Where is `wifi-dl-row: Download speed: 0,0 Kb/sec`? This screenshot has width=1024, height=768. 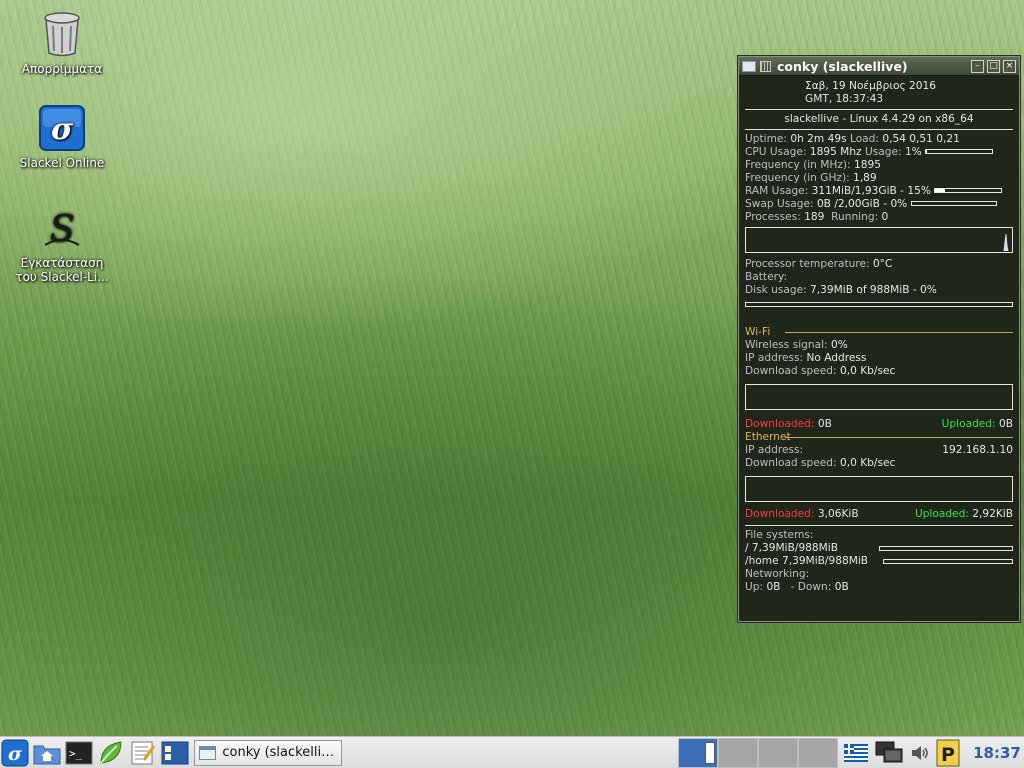 wifi-dl-row: Download speed: 0,0 Kb/sec is located at coordinates (820, 371).